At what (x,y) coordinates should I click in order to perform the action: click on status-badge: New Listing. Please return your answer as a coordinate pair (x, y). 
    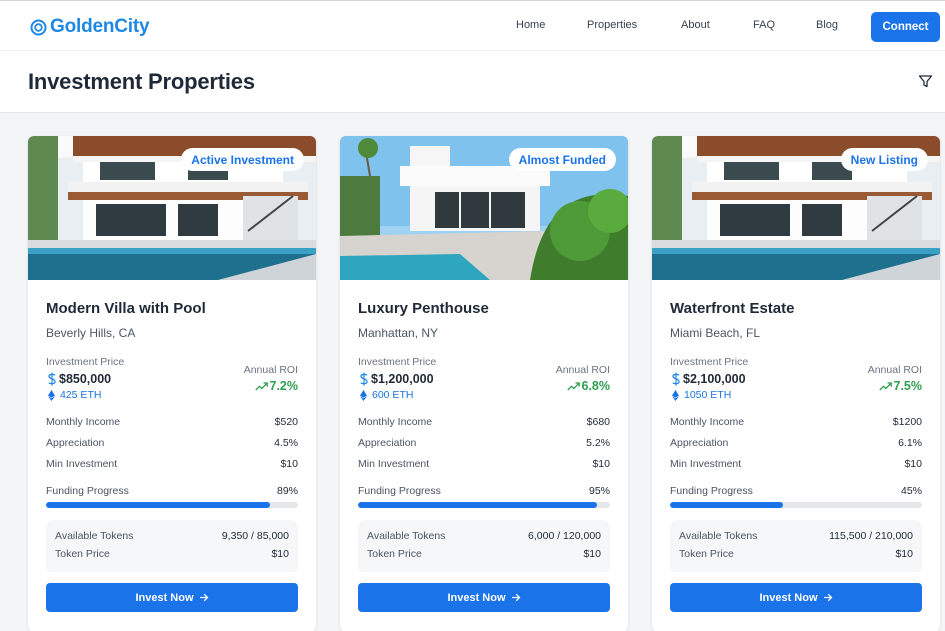
    Looking at the image, I should click on (884, 159).